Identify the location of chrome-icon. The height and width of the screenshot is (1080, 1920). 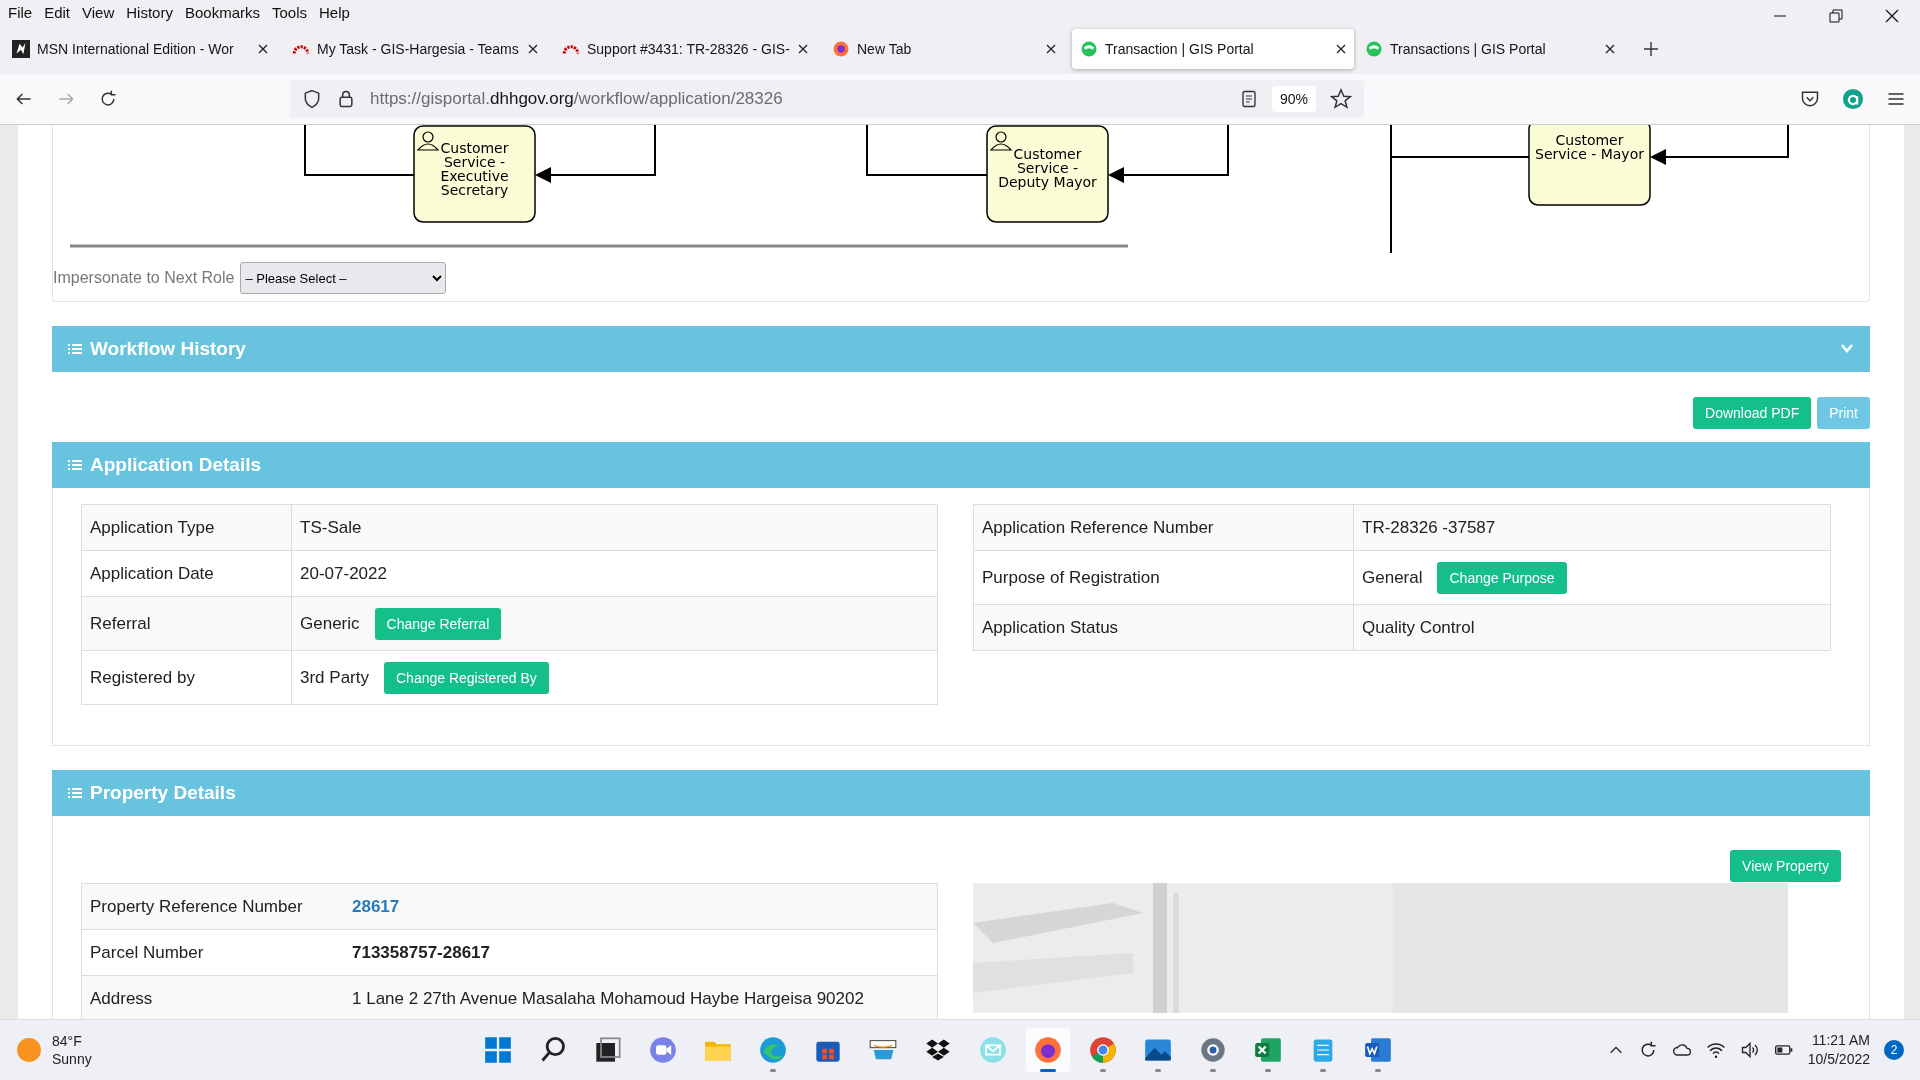
(1103, 1050).